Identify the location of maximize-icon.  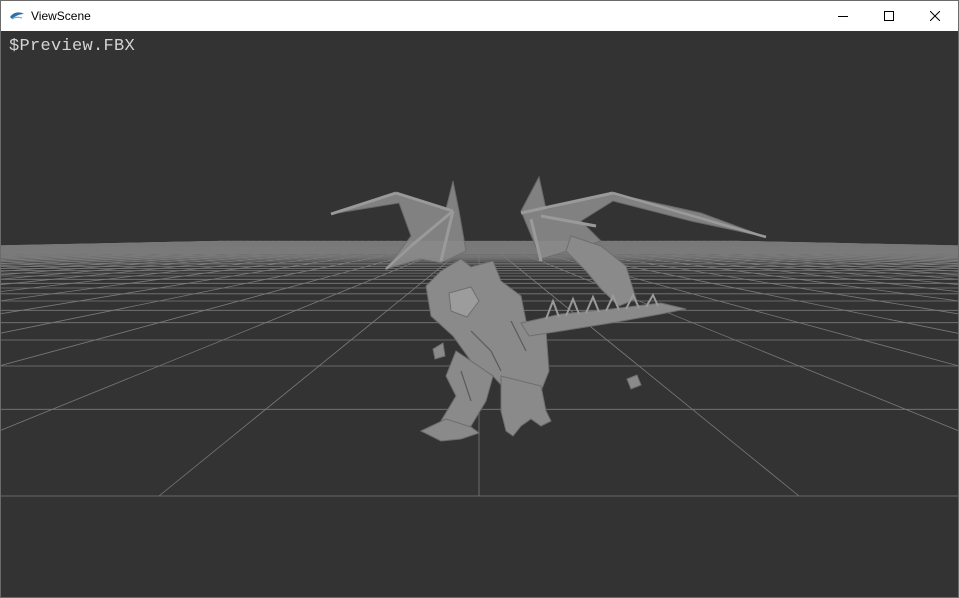
(889, 16).